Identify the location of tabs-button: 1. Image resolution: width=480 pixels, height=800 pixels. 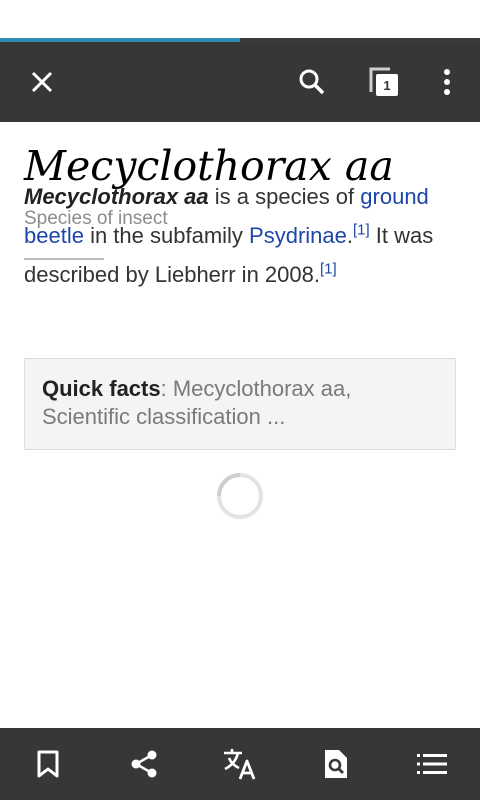
(384, 82).